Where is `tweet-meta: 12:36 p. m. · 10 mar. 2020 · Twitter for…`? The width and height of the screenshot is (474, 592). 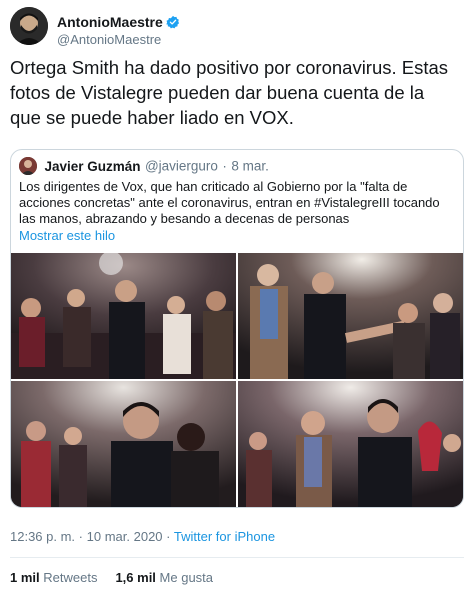
tweet-meta: 12:36 p. m. · 10 mar. 2020 · Twitter for… is located at coordinates (142, 536).